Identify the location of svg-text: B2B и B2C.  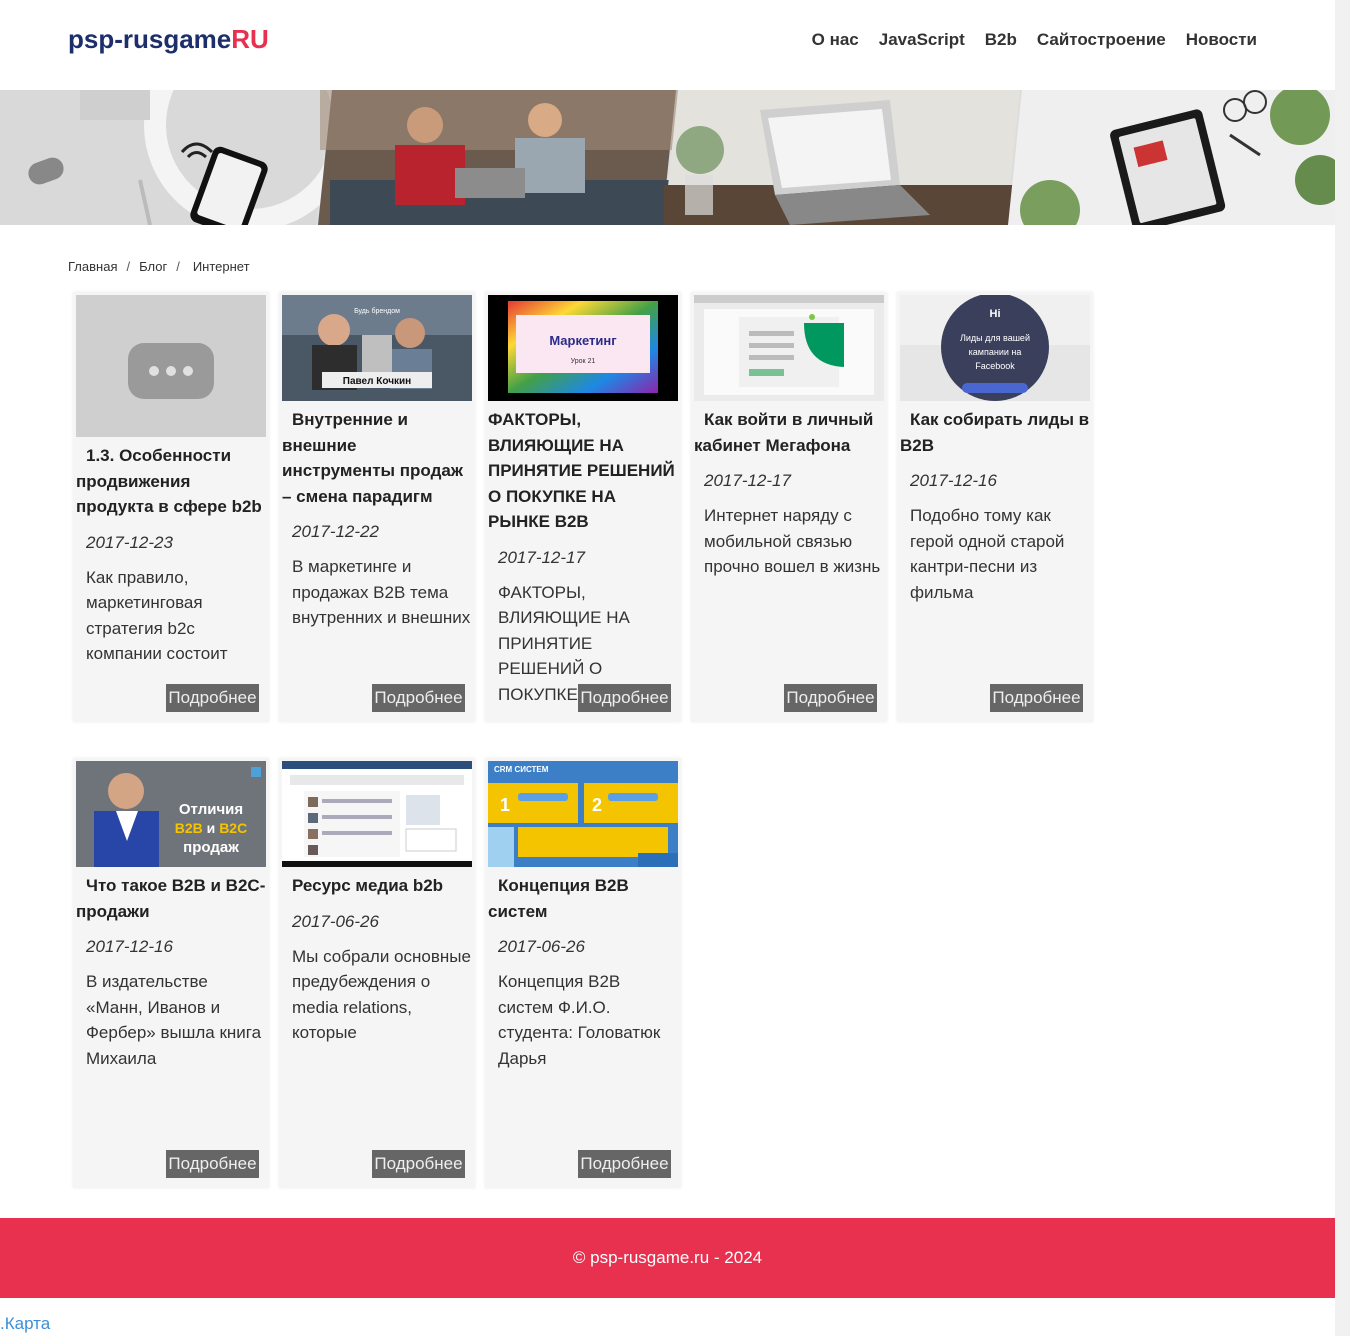
(211, 828).